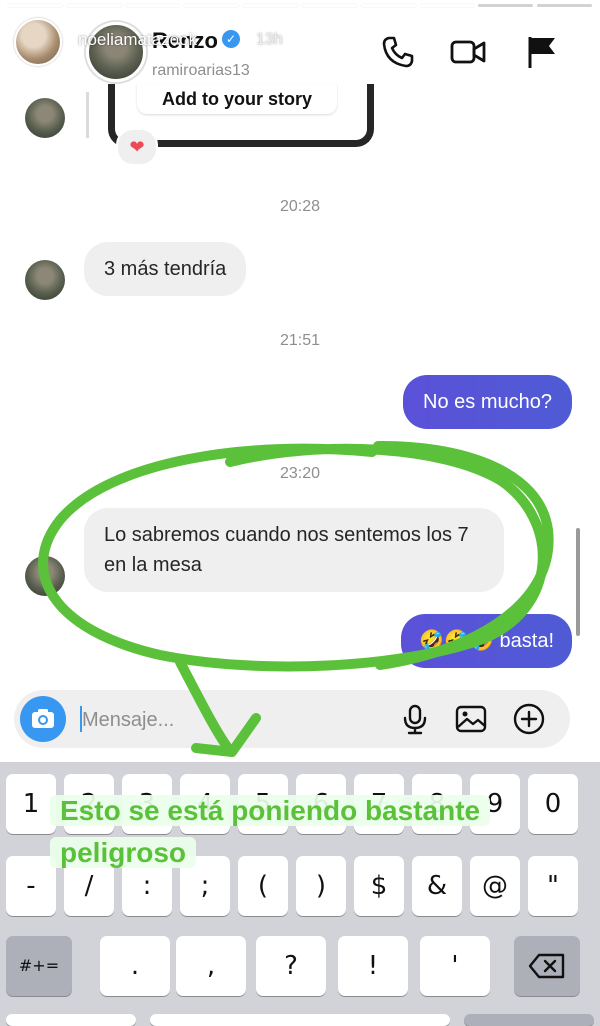 Image resolution: width=600 pixels, height=1026 pixels. Describe the element at coordinates (270, 832) in the screenshot. I see `annotation-caption: Esto se está poniendo bastante peligroso` at that location.